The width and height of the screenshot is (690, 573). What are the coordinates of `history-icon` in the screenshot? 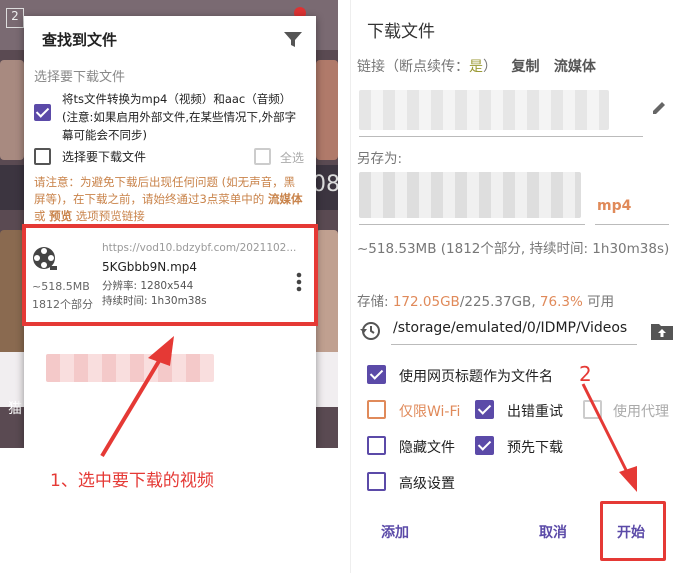 It's located at (370, 331).